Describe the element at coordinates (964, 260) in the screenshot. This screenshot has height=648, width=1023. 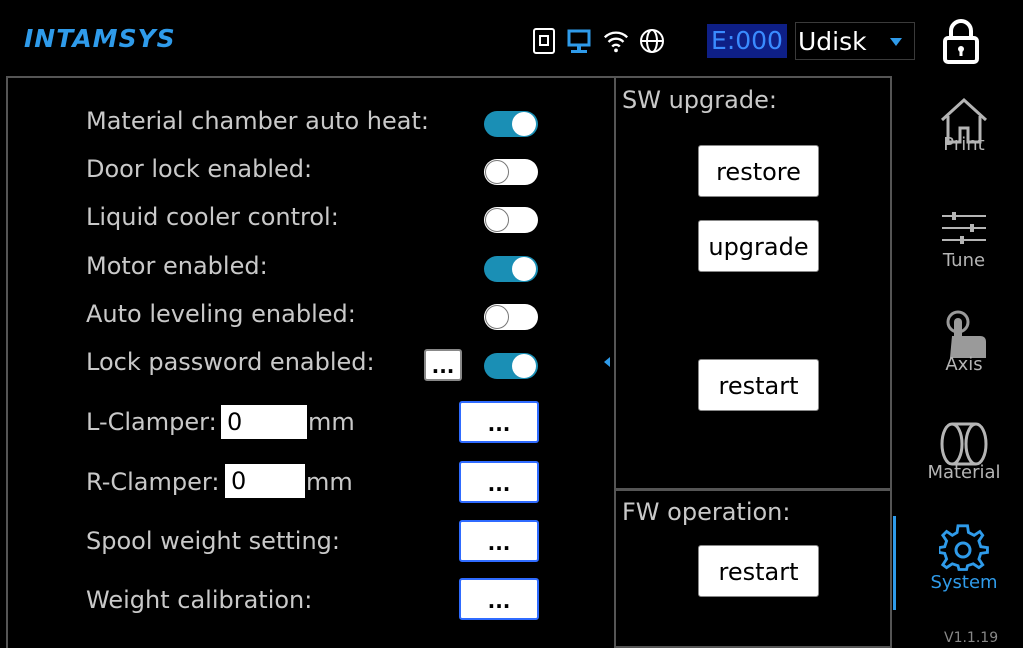
I see `sidebar-item-label: Tune` at that location.